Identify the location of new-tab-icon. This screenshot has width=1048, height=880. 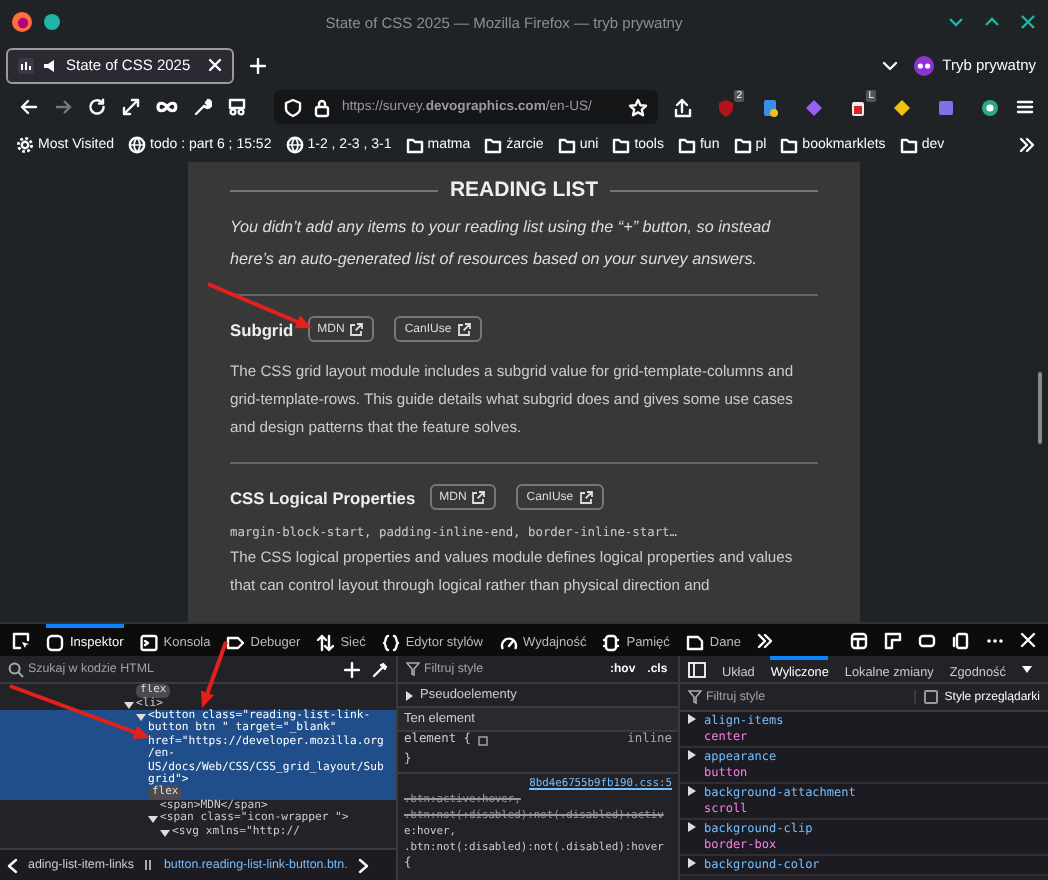
(258, 65).